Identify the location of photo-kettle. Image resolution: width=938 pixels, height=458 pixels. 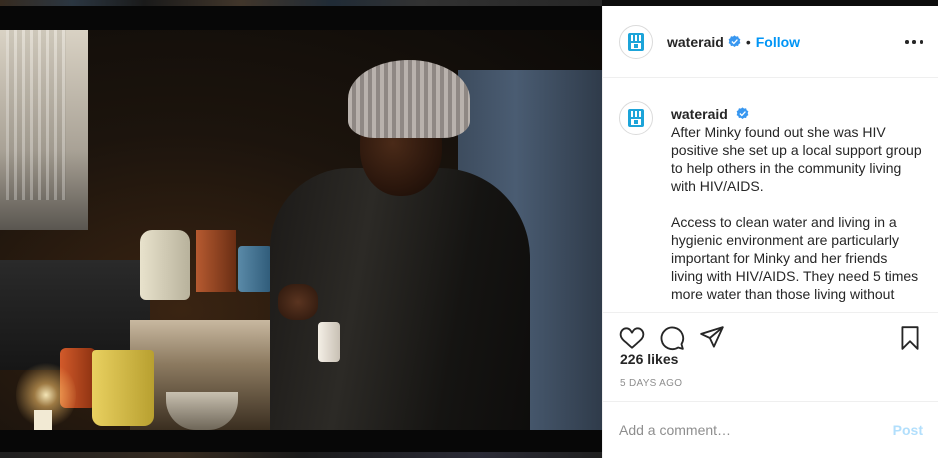
(165, 265).